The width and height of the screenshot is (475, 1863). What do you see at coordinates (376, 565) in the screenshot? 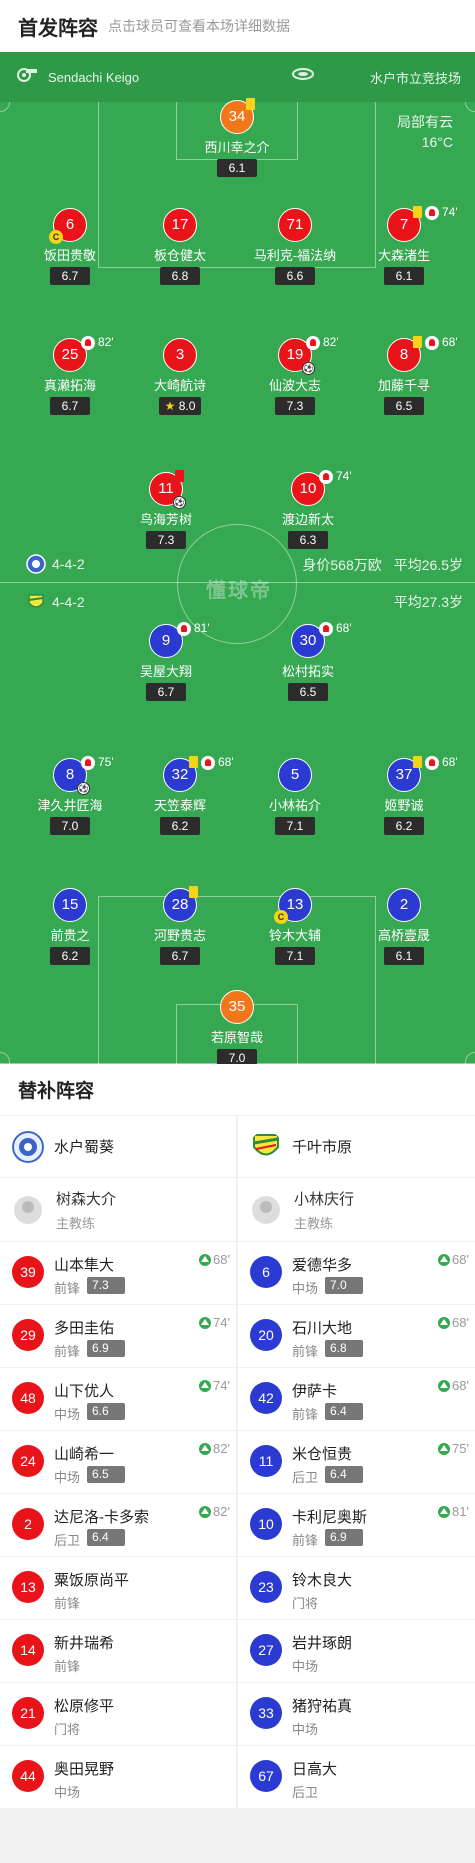
I see `home-team-info: 身价568万欧 平均26.5岁` at bounding box center [376, 565].